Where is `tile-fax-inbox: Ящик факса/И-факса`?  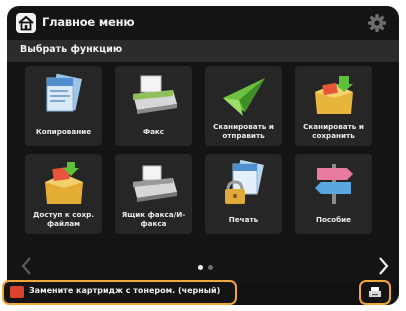 tile-fax-inbox: Ящик факса/И-факса is located at coordinates (153, 194).